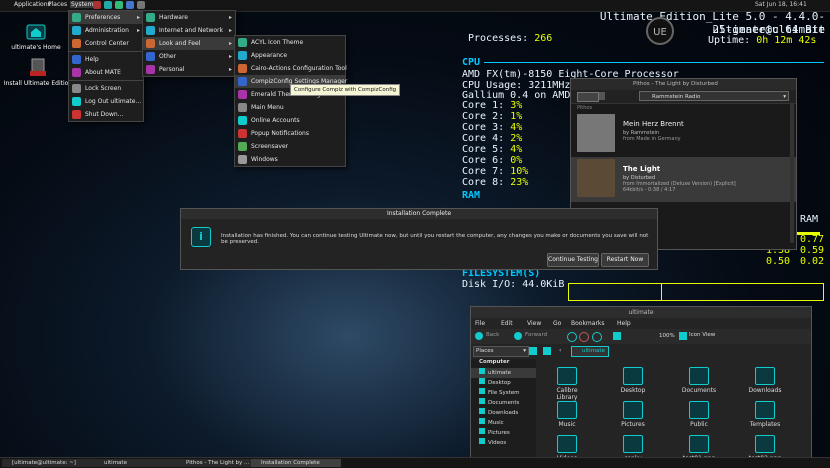 This screenshot has height=468, width=830. I want to click on file-item: Templates, so click(765, 414).